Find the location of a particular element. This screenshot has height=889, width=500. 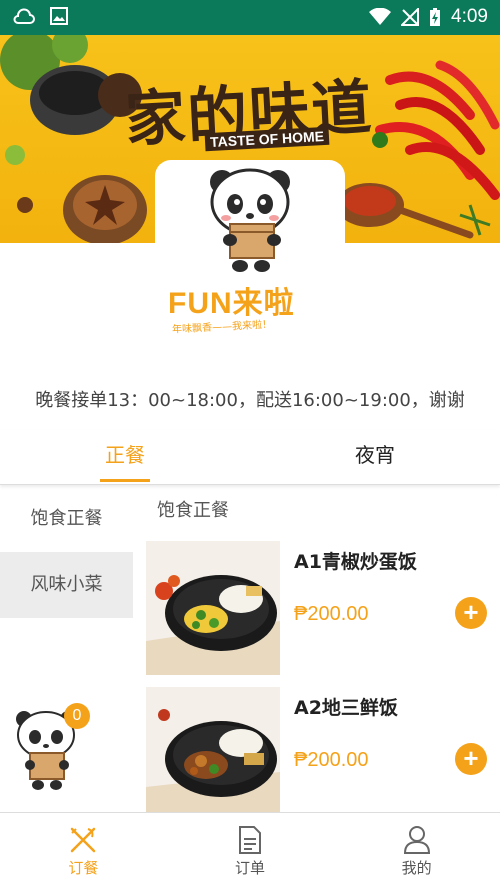

no-signal-icon is located at coordinates (410, 17).